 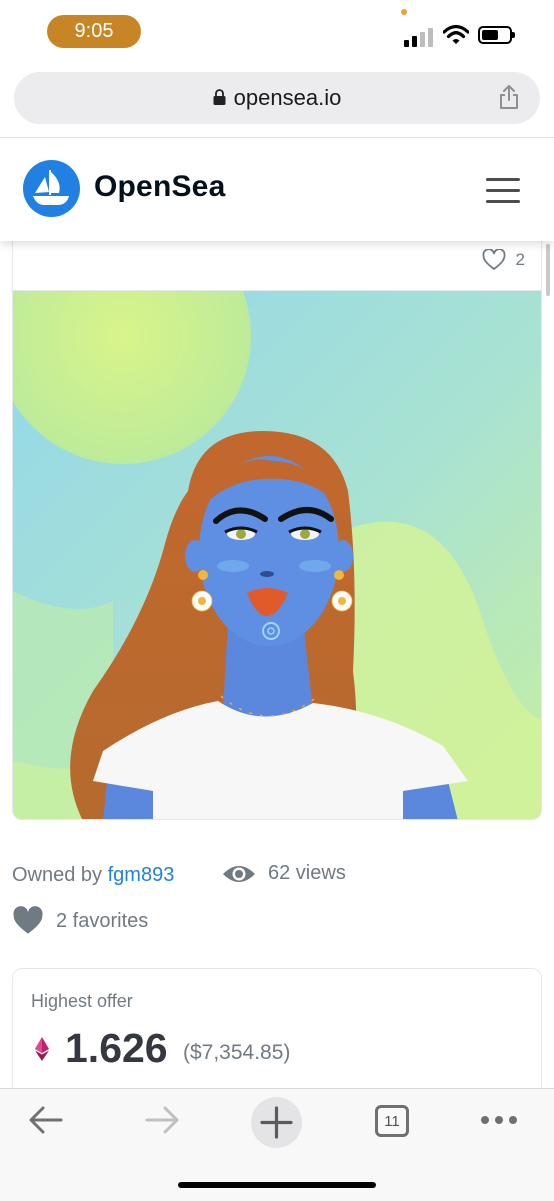 I want to click on home-indicator, so click(x=277, y=1185).